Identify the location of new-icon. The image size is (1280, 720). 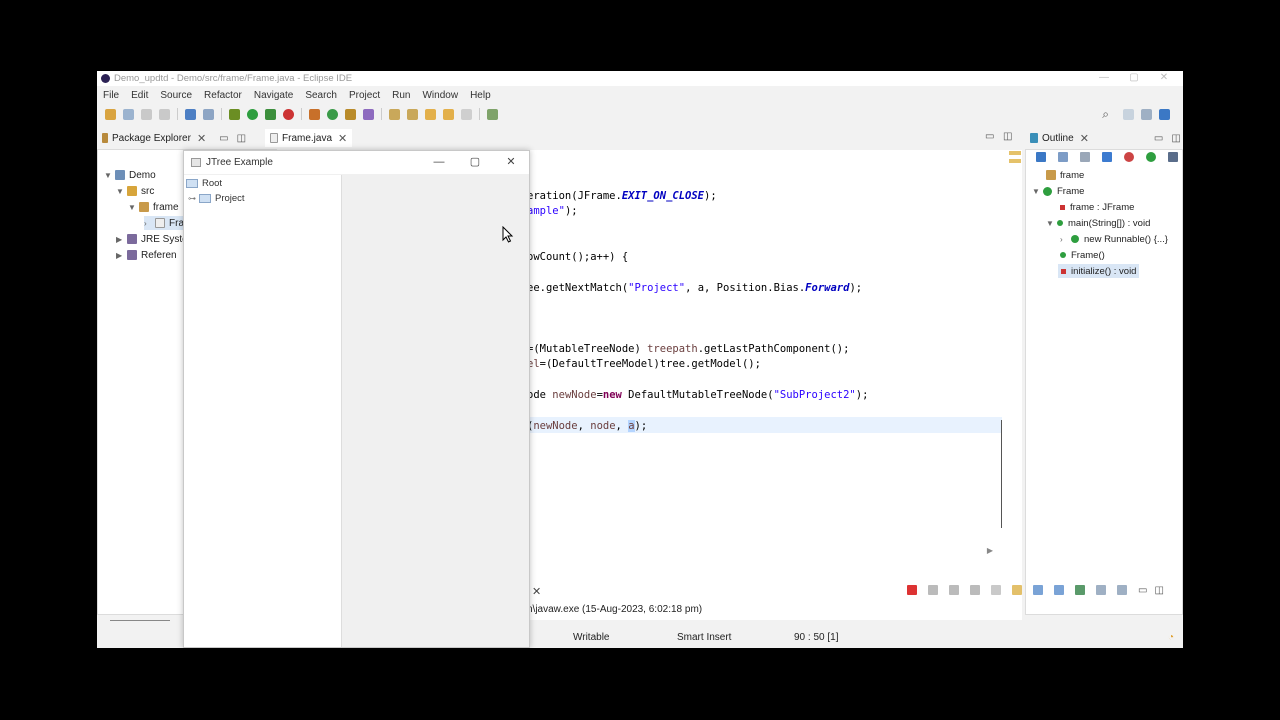
(110, 114).